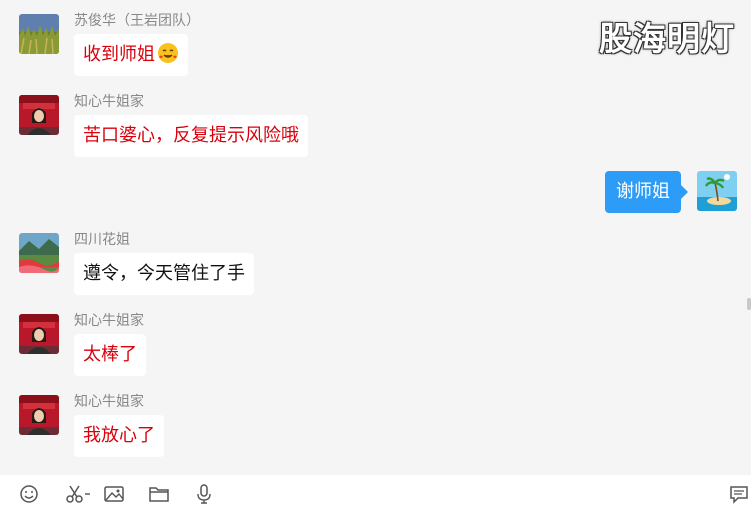  Describe the element at coordinates (137, 21) in the screenshot. I see `sender-name: 苏俊华（王岩团队）` at that location.